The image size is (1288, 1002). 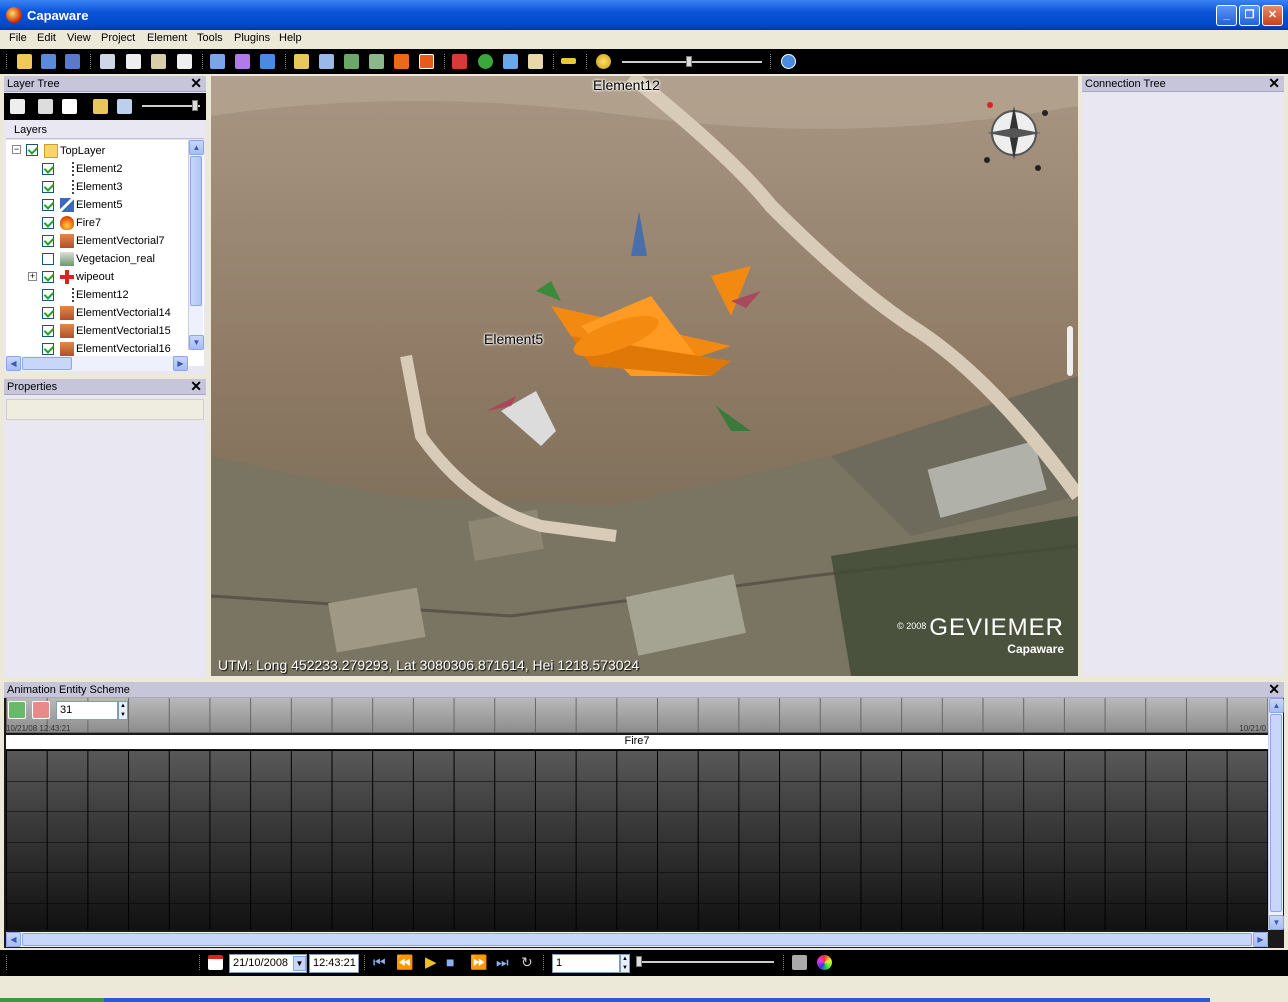 What do you see at coordinates (107, 61) in the screenshot?
I see `cut-icon` at bounding box center [107, 61].